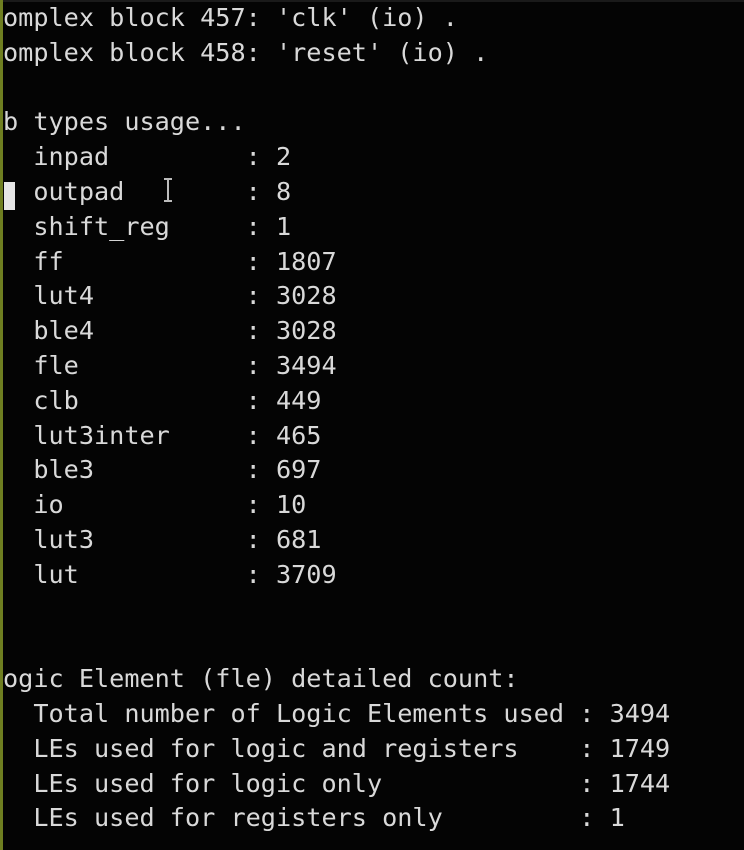 This screenshot has height=850, width=744. I want to click on terminal-line: ble3 : 697, so click(162, 470).